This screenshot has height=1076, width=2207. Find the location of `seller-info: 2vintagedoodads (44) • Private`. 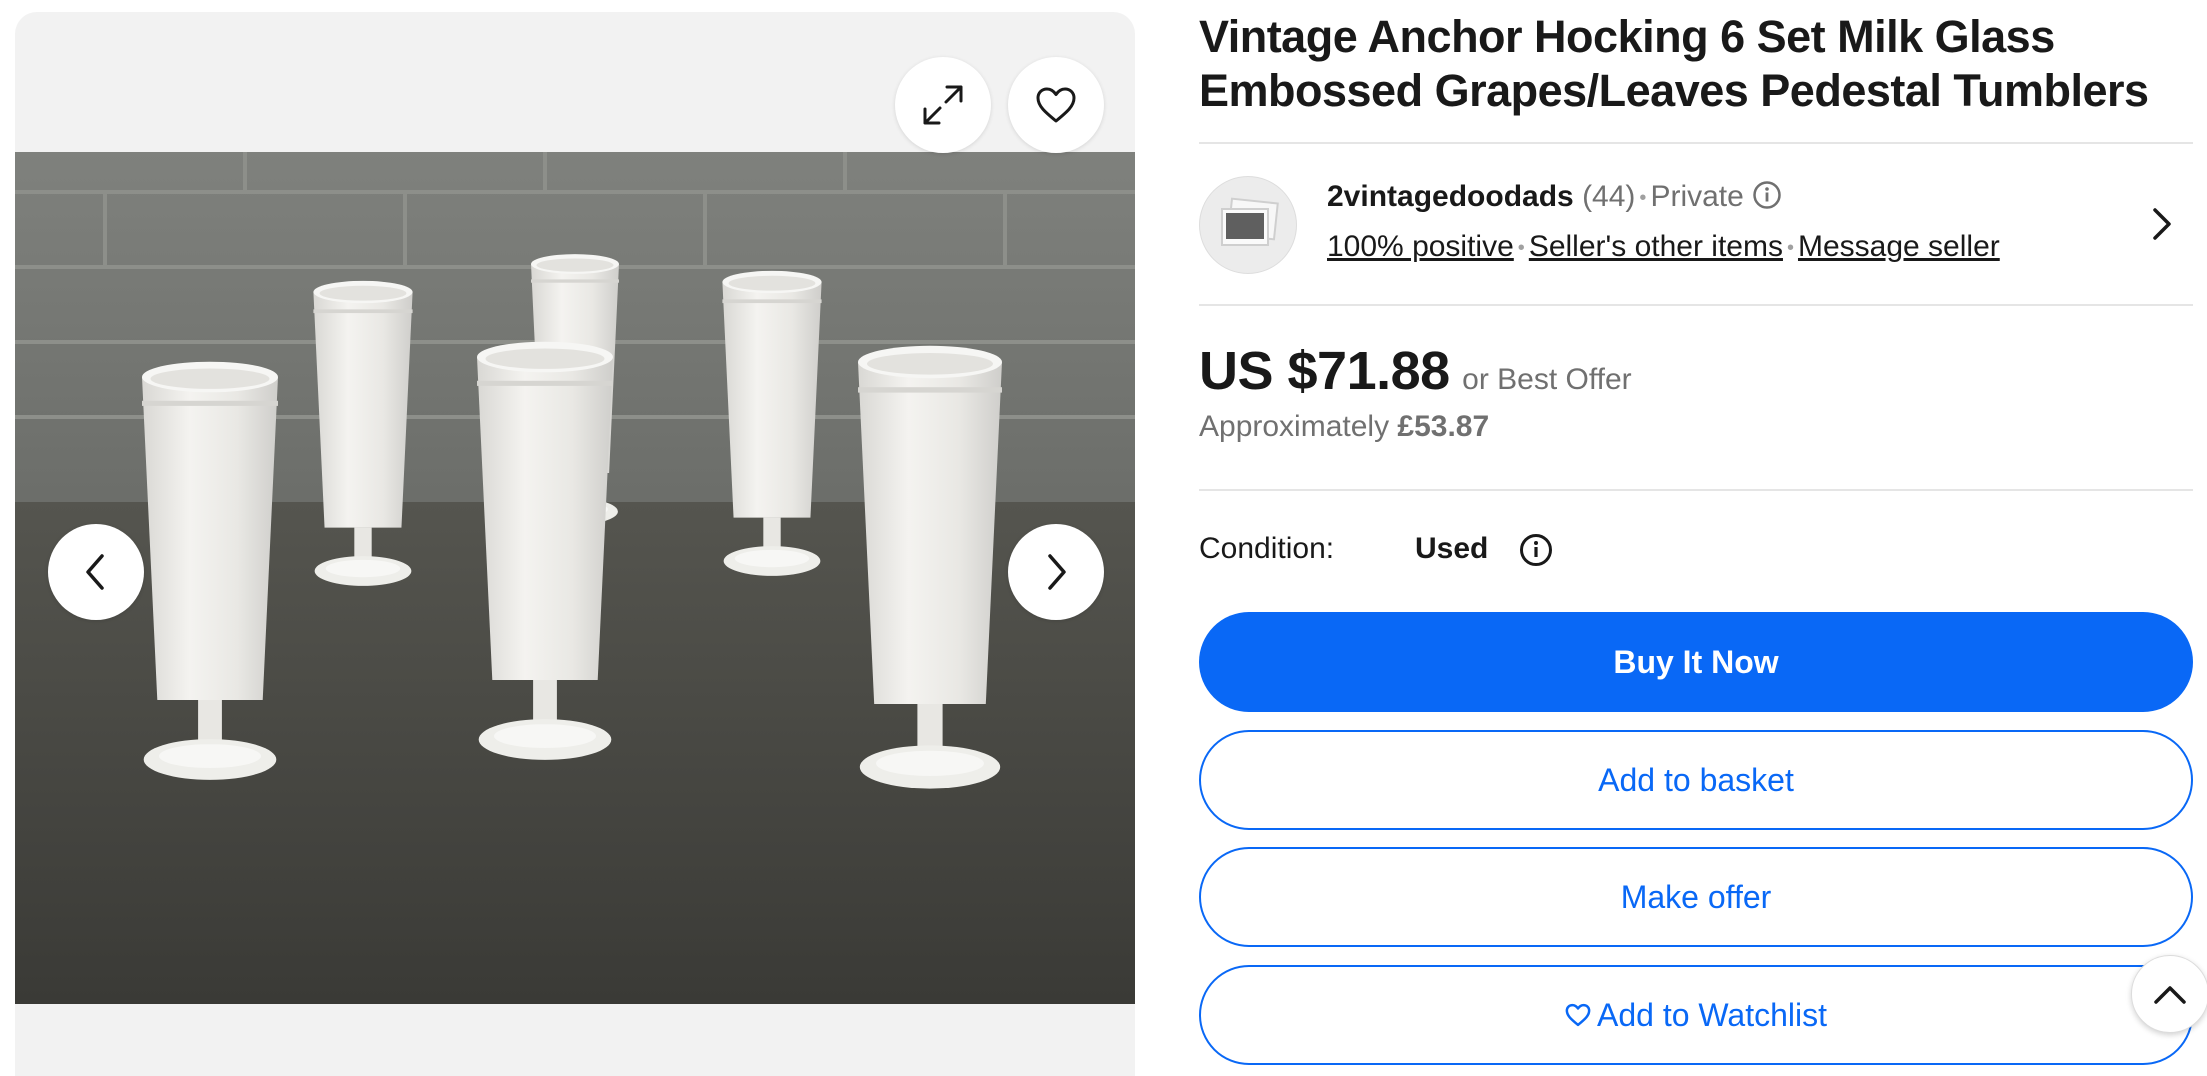

seller-info: 2vintagedoodads (44) • Private is located at coordinates (1554, 197).